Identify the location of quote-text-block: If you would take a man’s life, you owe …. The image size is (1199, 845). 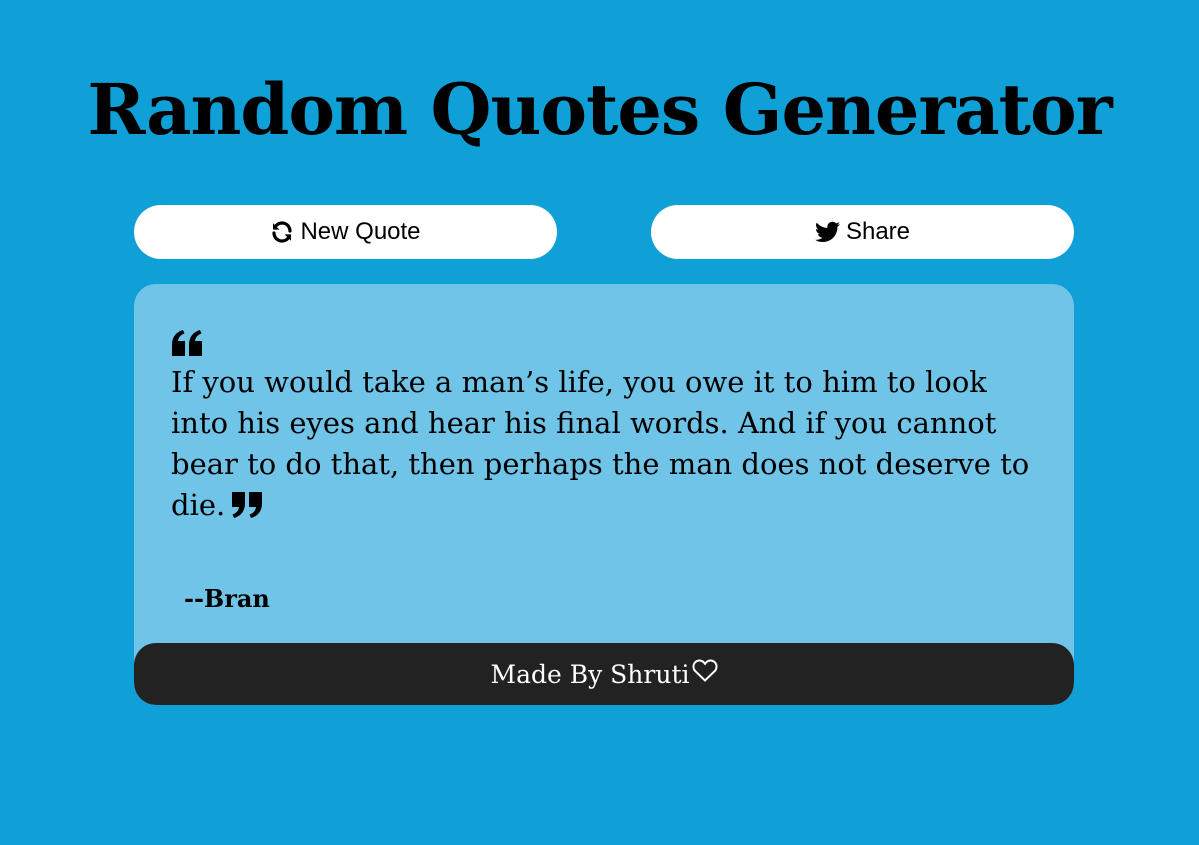
(601, 446).